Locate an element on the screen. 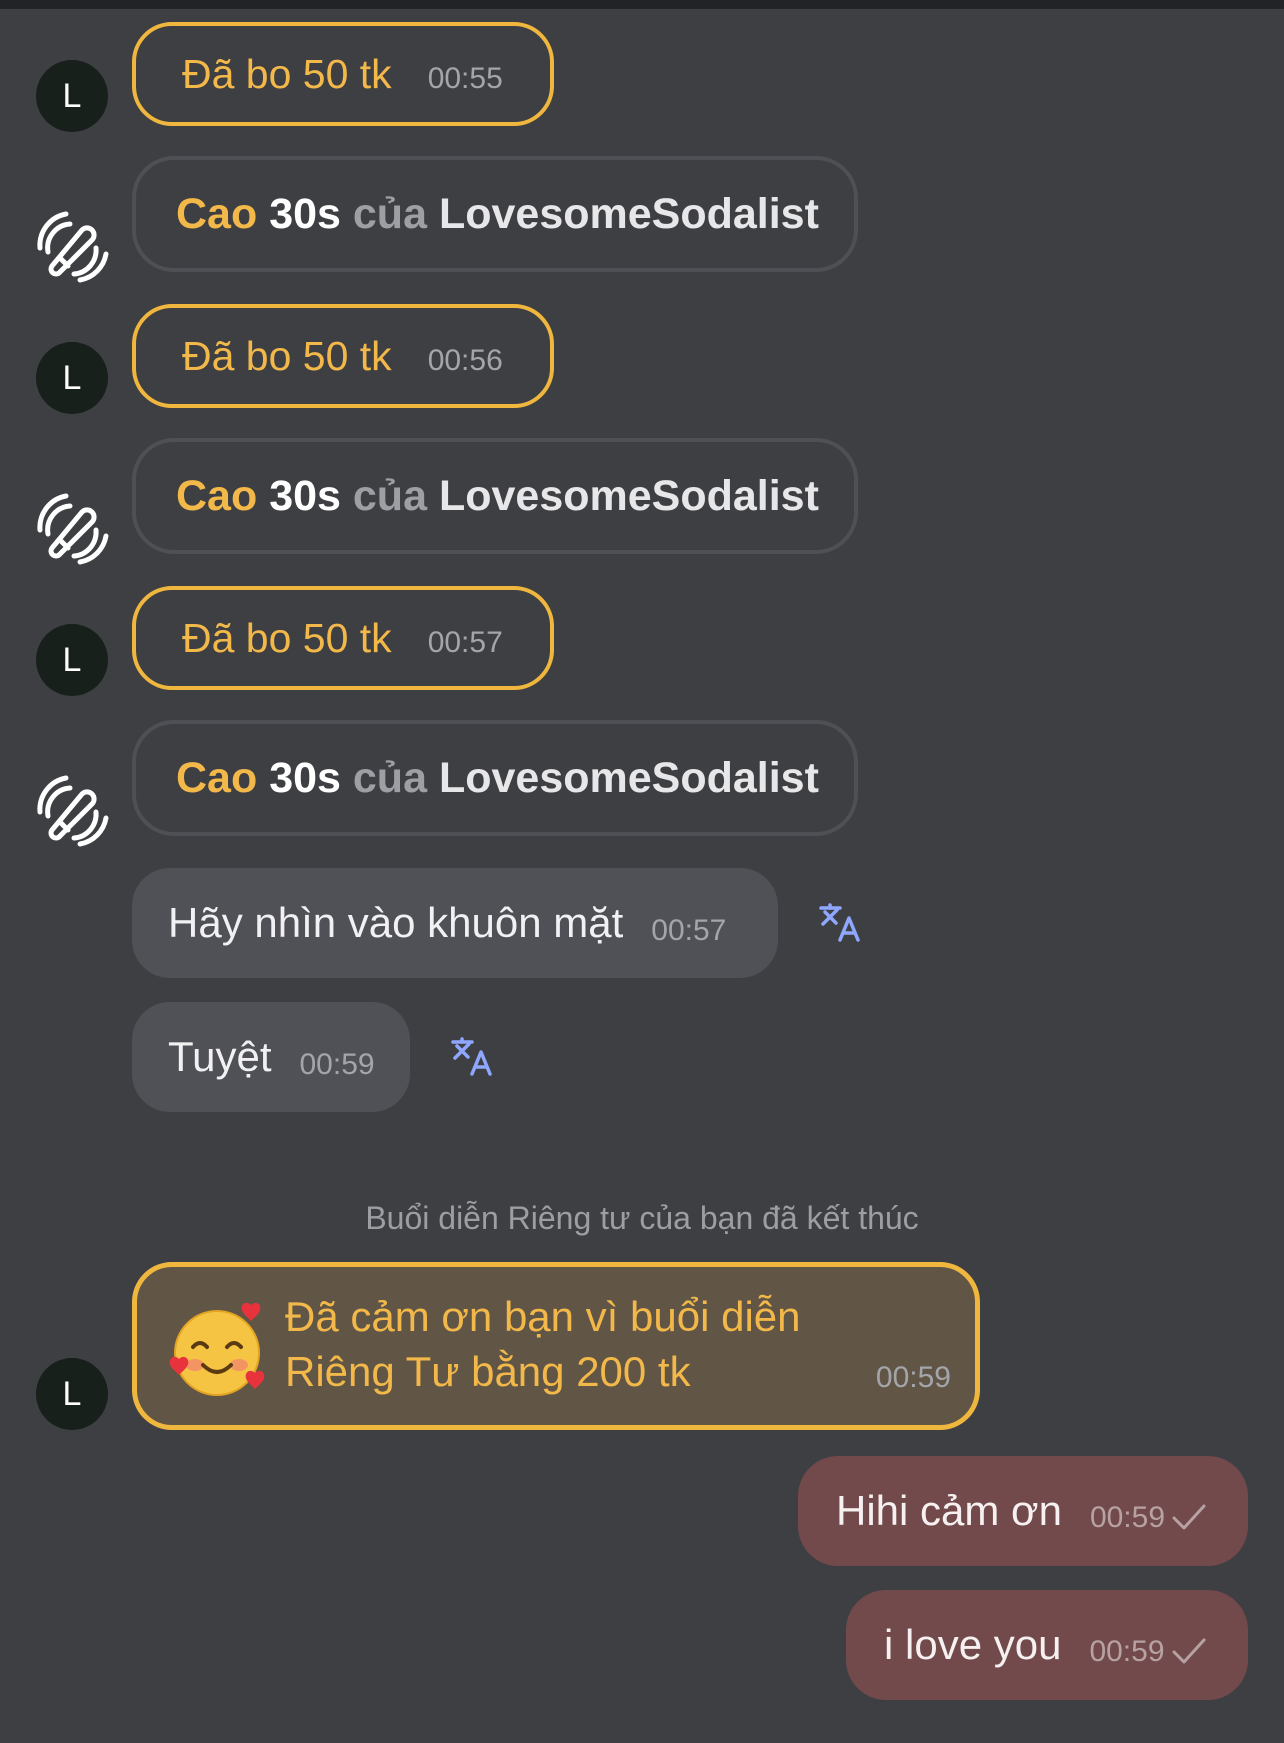  incoming-message-bubble: Tuyệt 00:59 is located at coordinates (271, 1057).